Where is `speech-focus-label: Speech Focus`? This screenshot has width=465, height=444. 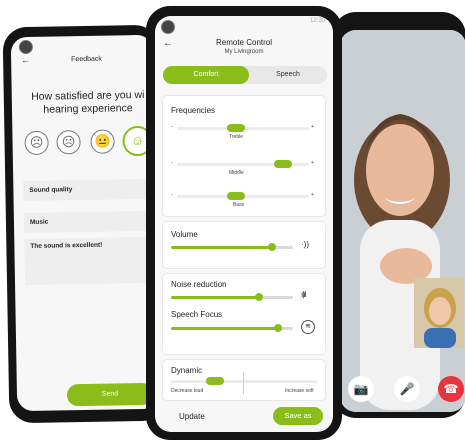
speech-focus-label: Speech Focus is located at coordinates (197, 314).